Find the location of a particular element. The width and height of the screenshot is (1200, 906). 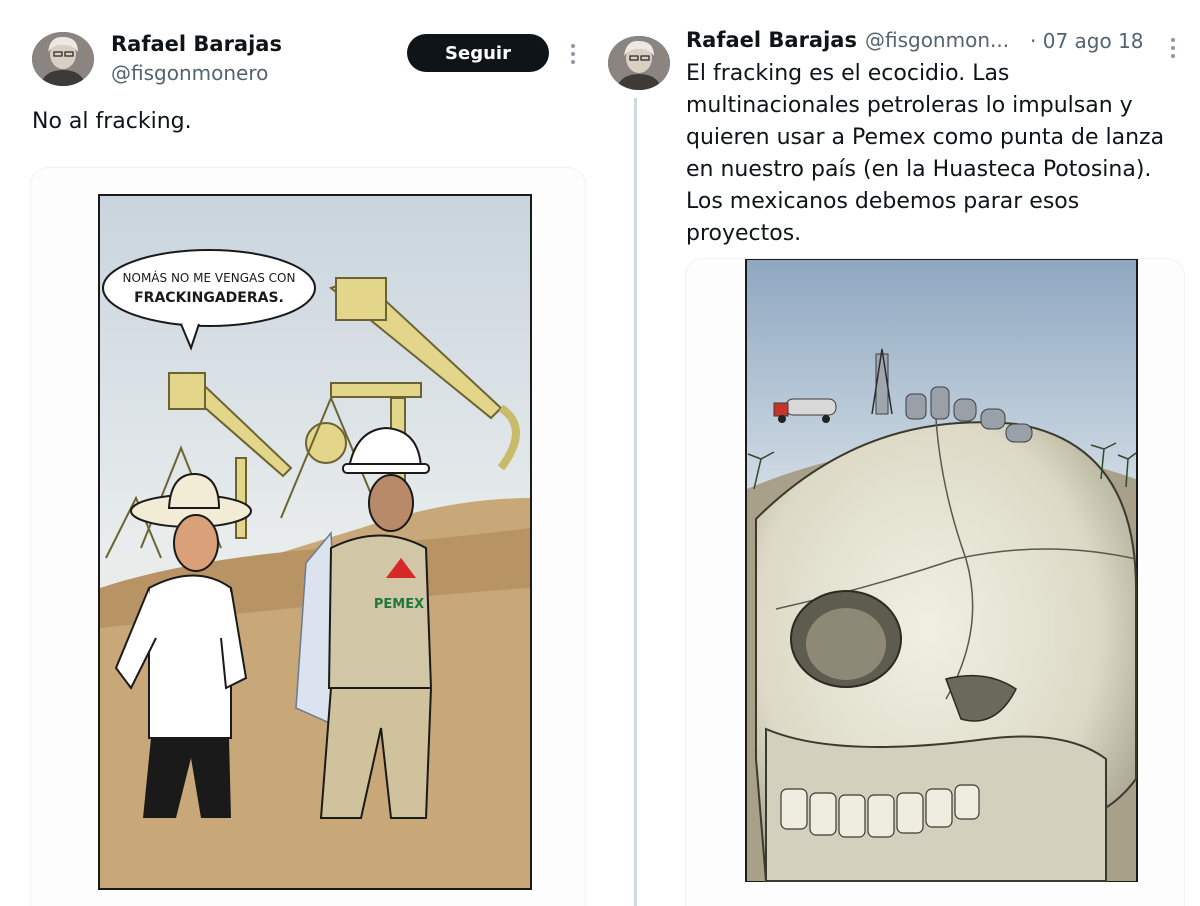

tweet-text-line: proyectos. is located at coordinates (744, 233).